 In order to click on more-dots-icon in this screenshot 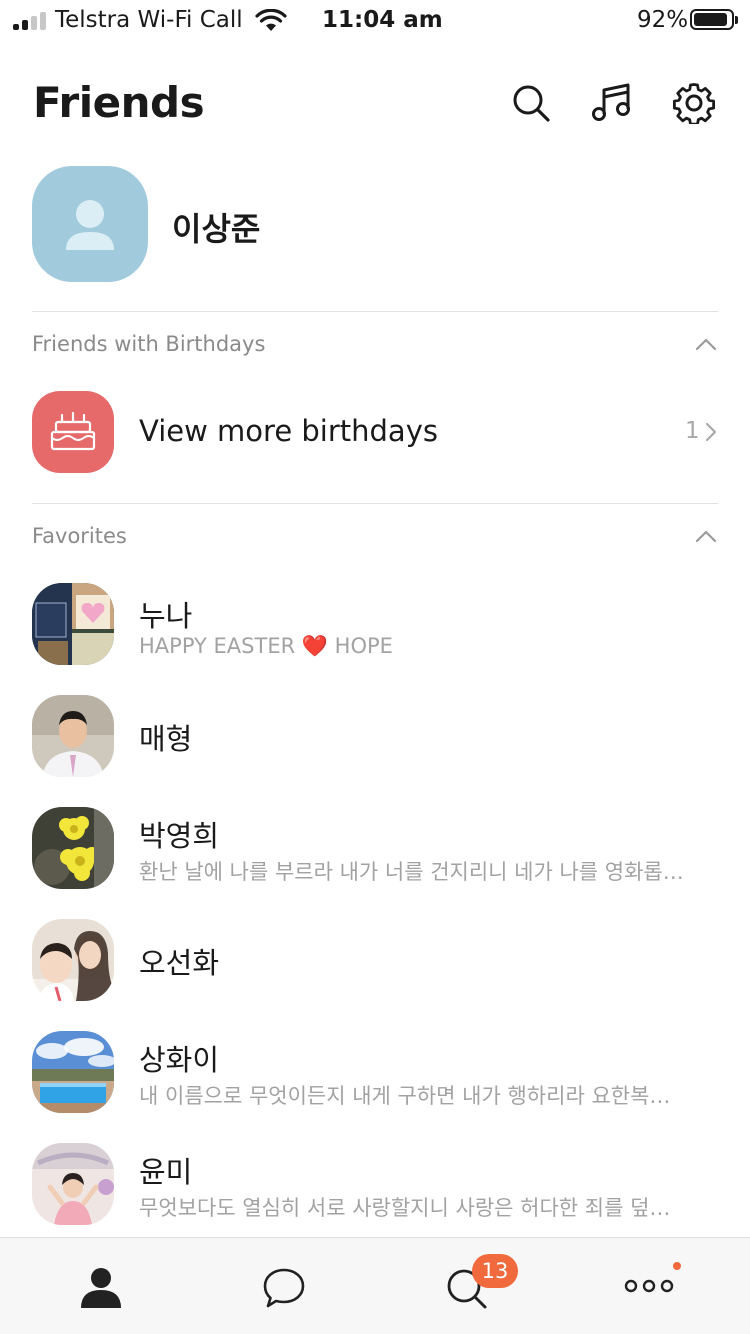, I will do `click(649, 1286)`.